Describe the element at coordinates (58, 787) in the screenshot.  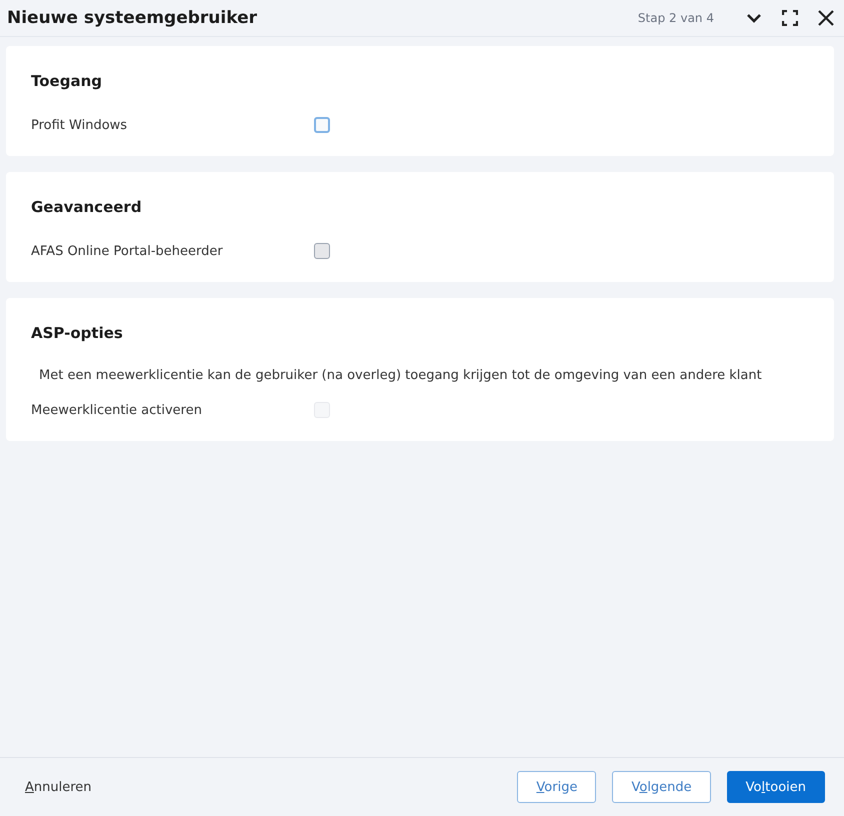
I see `cancel-link: Annuleren` at that location.